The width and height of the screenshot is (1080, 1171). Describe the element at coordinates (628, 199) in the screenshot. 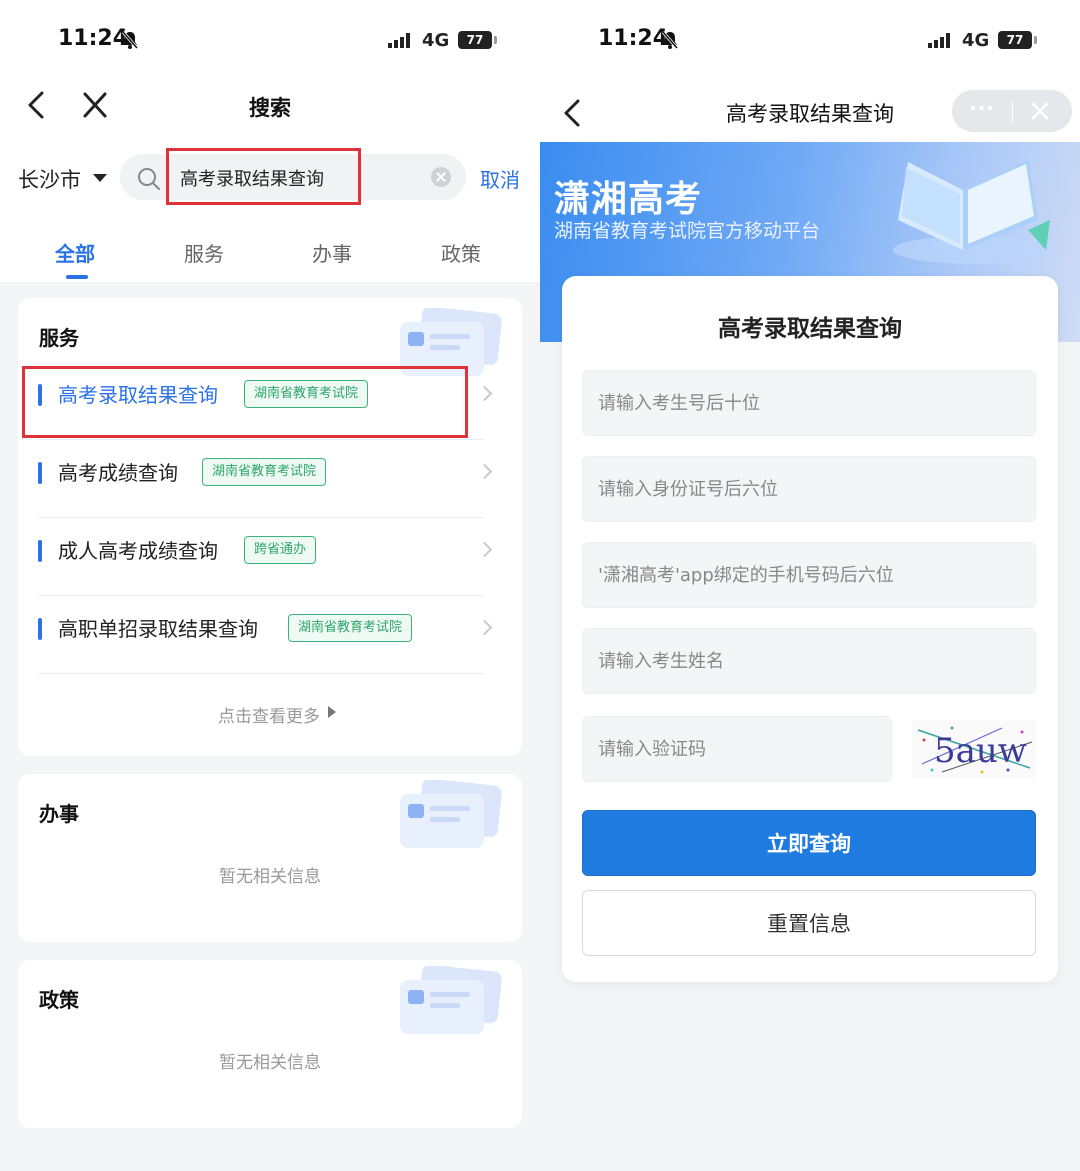

I see `banner-title: 潇湘高考` at that location.